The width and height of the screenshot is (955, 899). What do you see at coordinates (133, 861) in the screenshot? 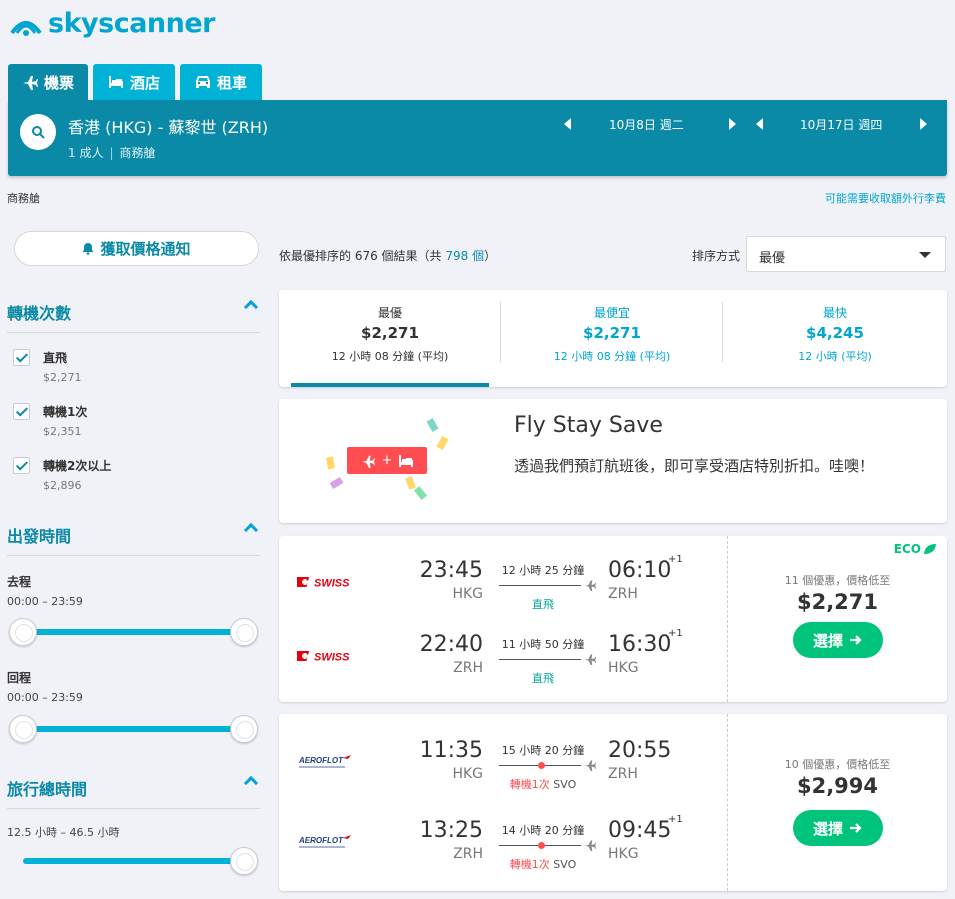
I see `duration-slider-track` at bounding box center [133, 861].